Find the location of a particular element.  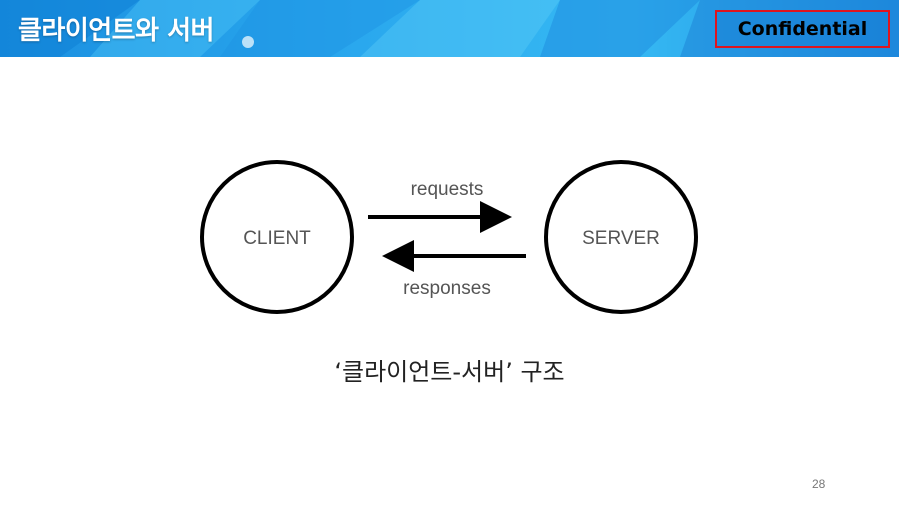

diagram-caption: ‘클라이언트-서버’ 구조 is located at coordinates (449, 372).